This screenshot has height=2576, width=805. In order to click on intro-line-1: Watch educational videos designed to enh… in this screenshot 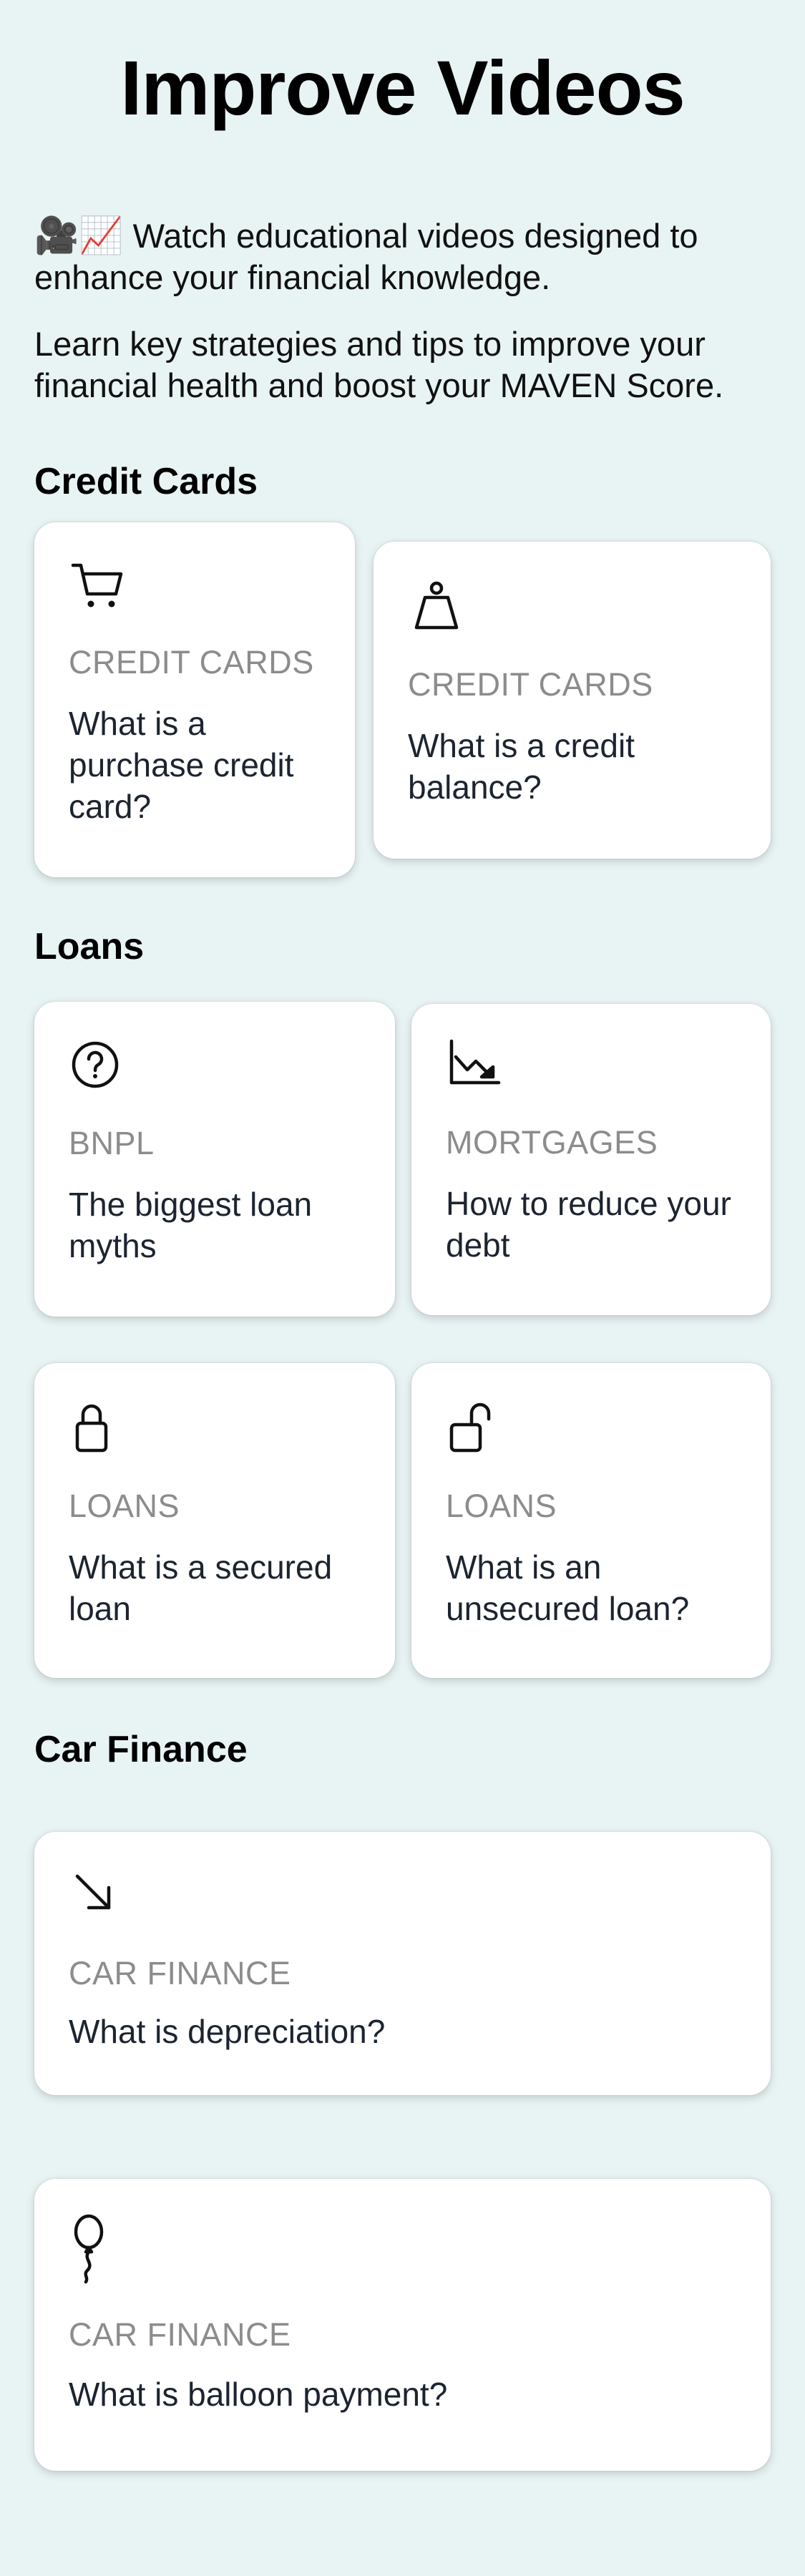, I will do `click(366, 256)`.